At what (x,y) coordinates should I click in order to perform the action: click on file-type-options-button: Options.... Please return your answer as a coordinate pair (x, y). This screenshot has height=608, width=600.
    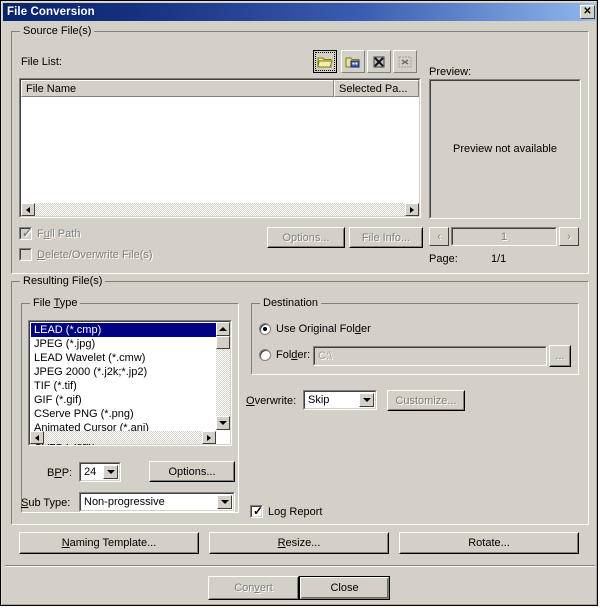
    Looking at the image, I should click on (192, 471).